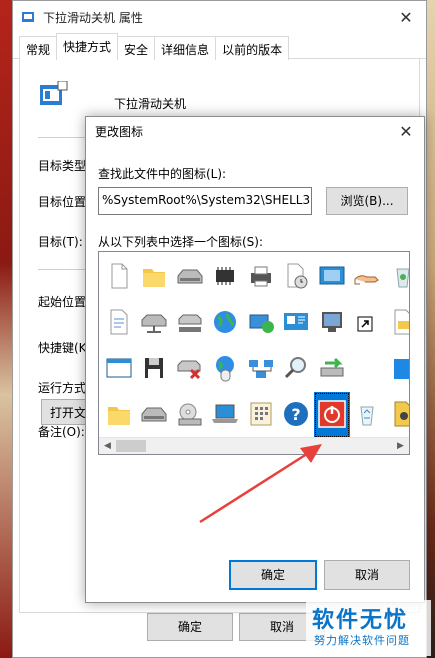 The image size is (435, 658). What do you see at coordinates (367, 575) in the screenshot?
I see `dialog-cancel-button: 取消` at bounding box center [367, 575].